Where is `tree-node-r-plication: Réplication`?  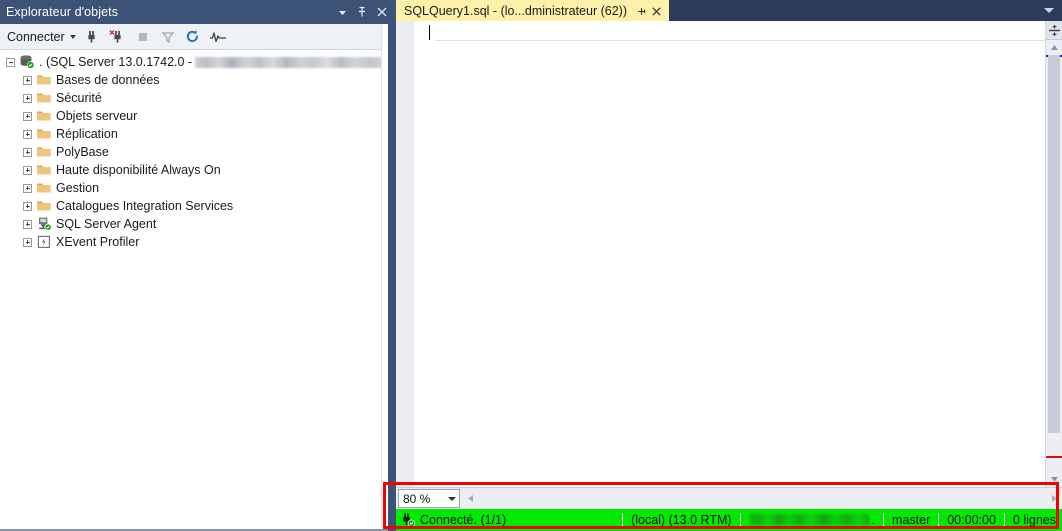
tree-node-r-plication: Réplication is located at coordinates (198, 134).